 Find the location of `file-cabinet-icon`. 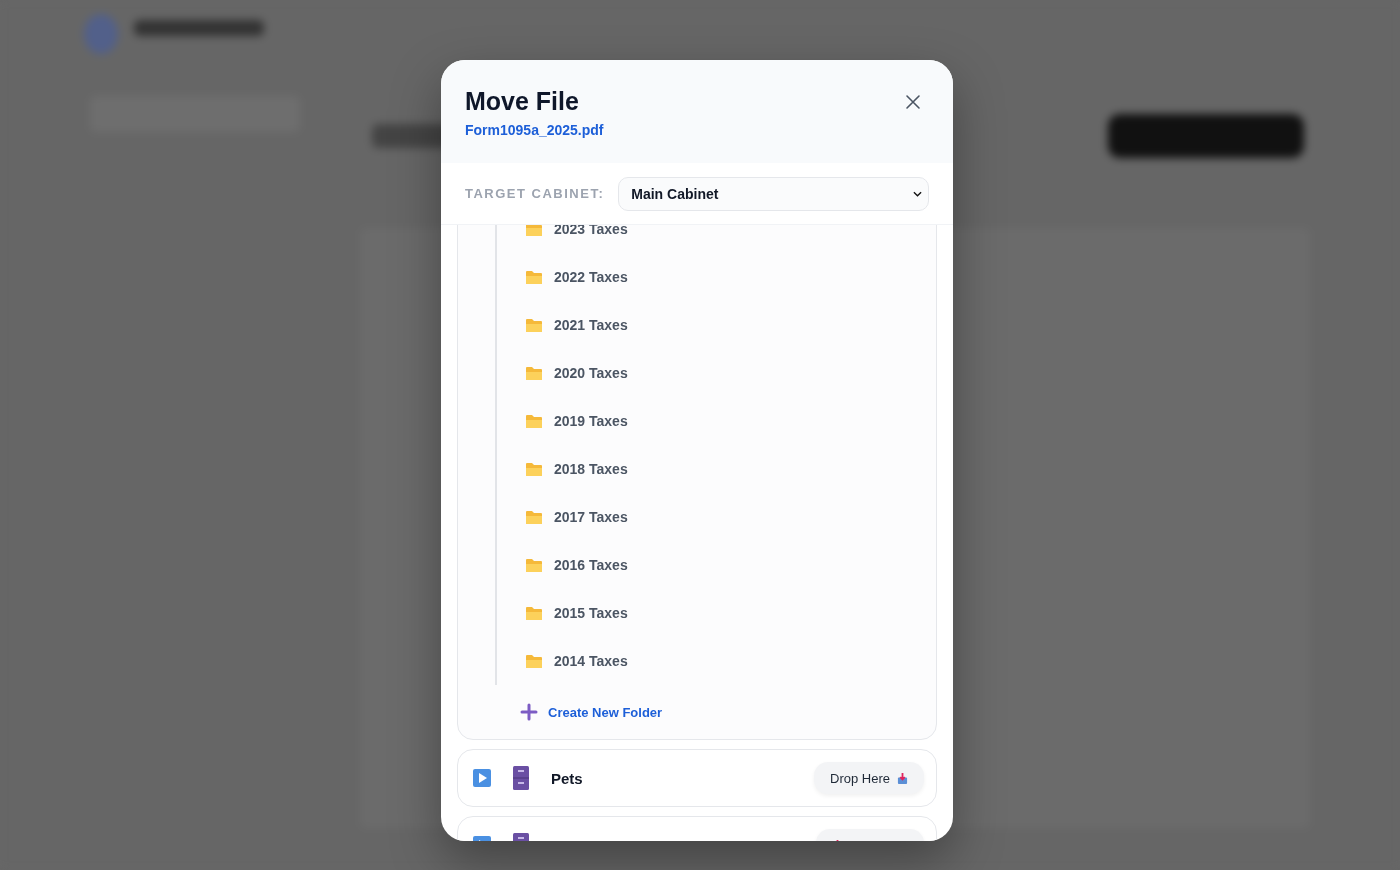

file-cabinet-icon is located at coordinates (521, 778).